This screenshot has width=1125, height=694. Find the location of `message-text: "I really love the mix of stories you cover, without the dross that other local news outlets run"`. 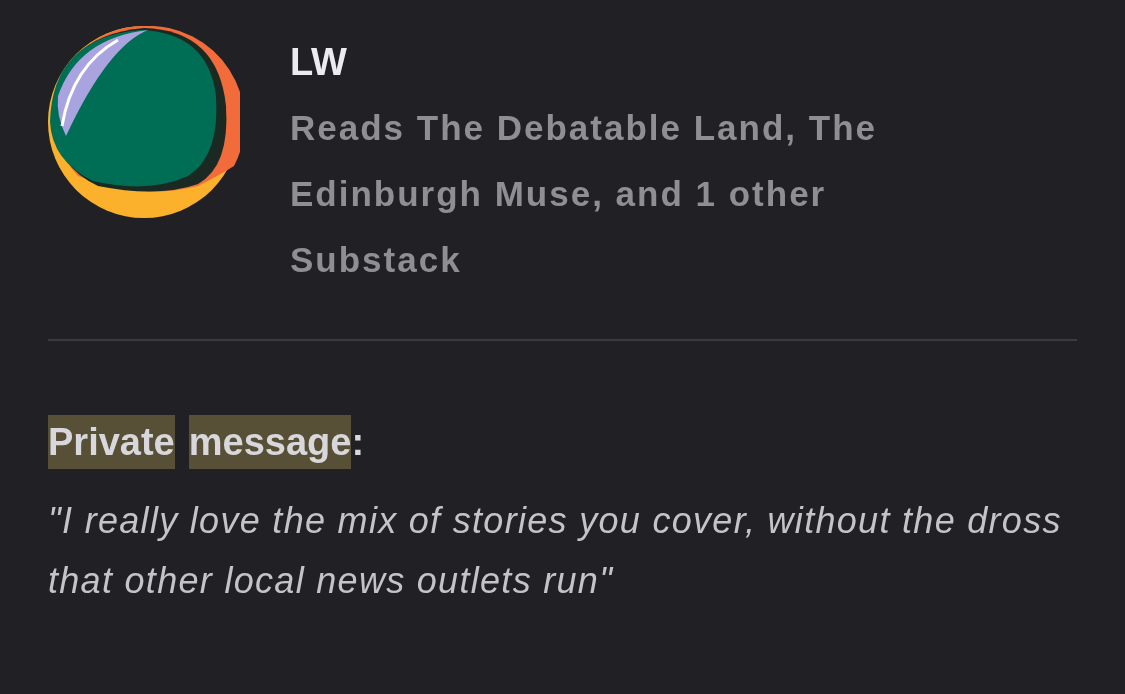

message-text: "I really love the mix of stories you cover, without the dross that other local news outlets run" is located at coordinates (555, 551).